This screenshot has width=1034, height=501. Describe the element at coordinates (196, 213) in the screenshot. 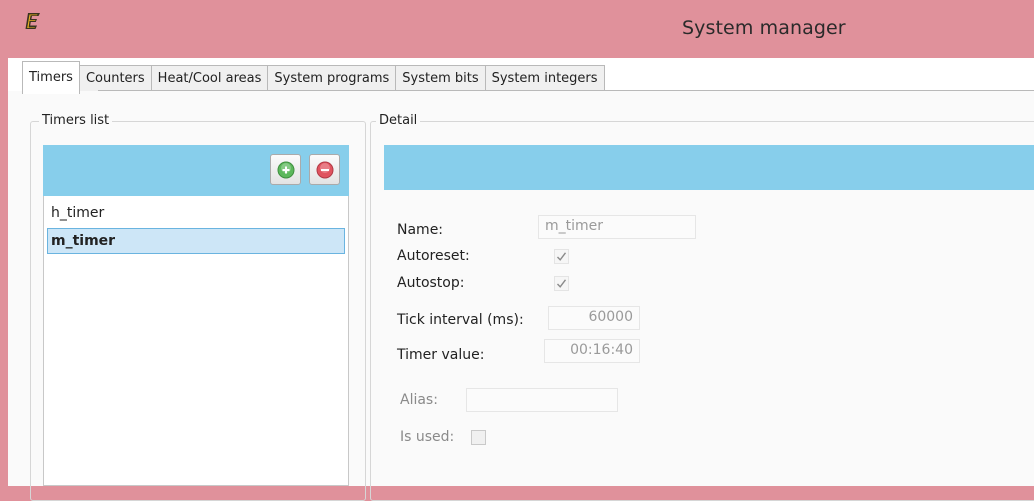

I see `list-item-h-timer: h_timer` at that location.